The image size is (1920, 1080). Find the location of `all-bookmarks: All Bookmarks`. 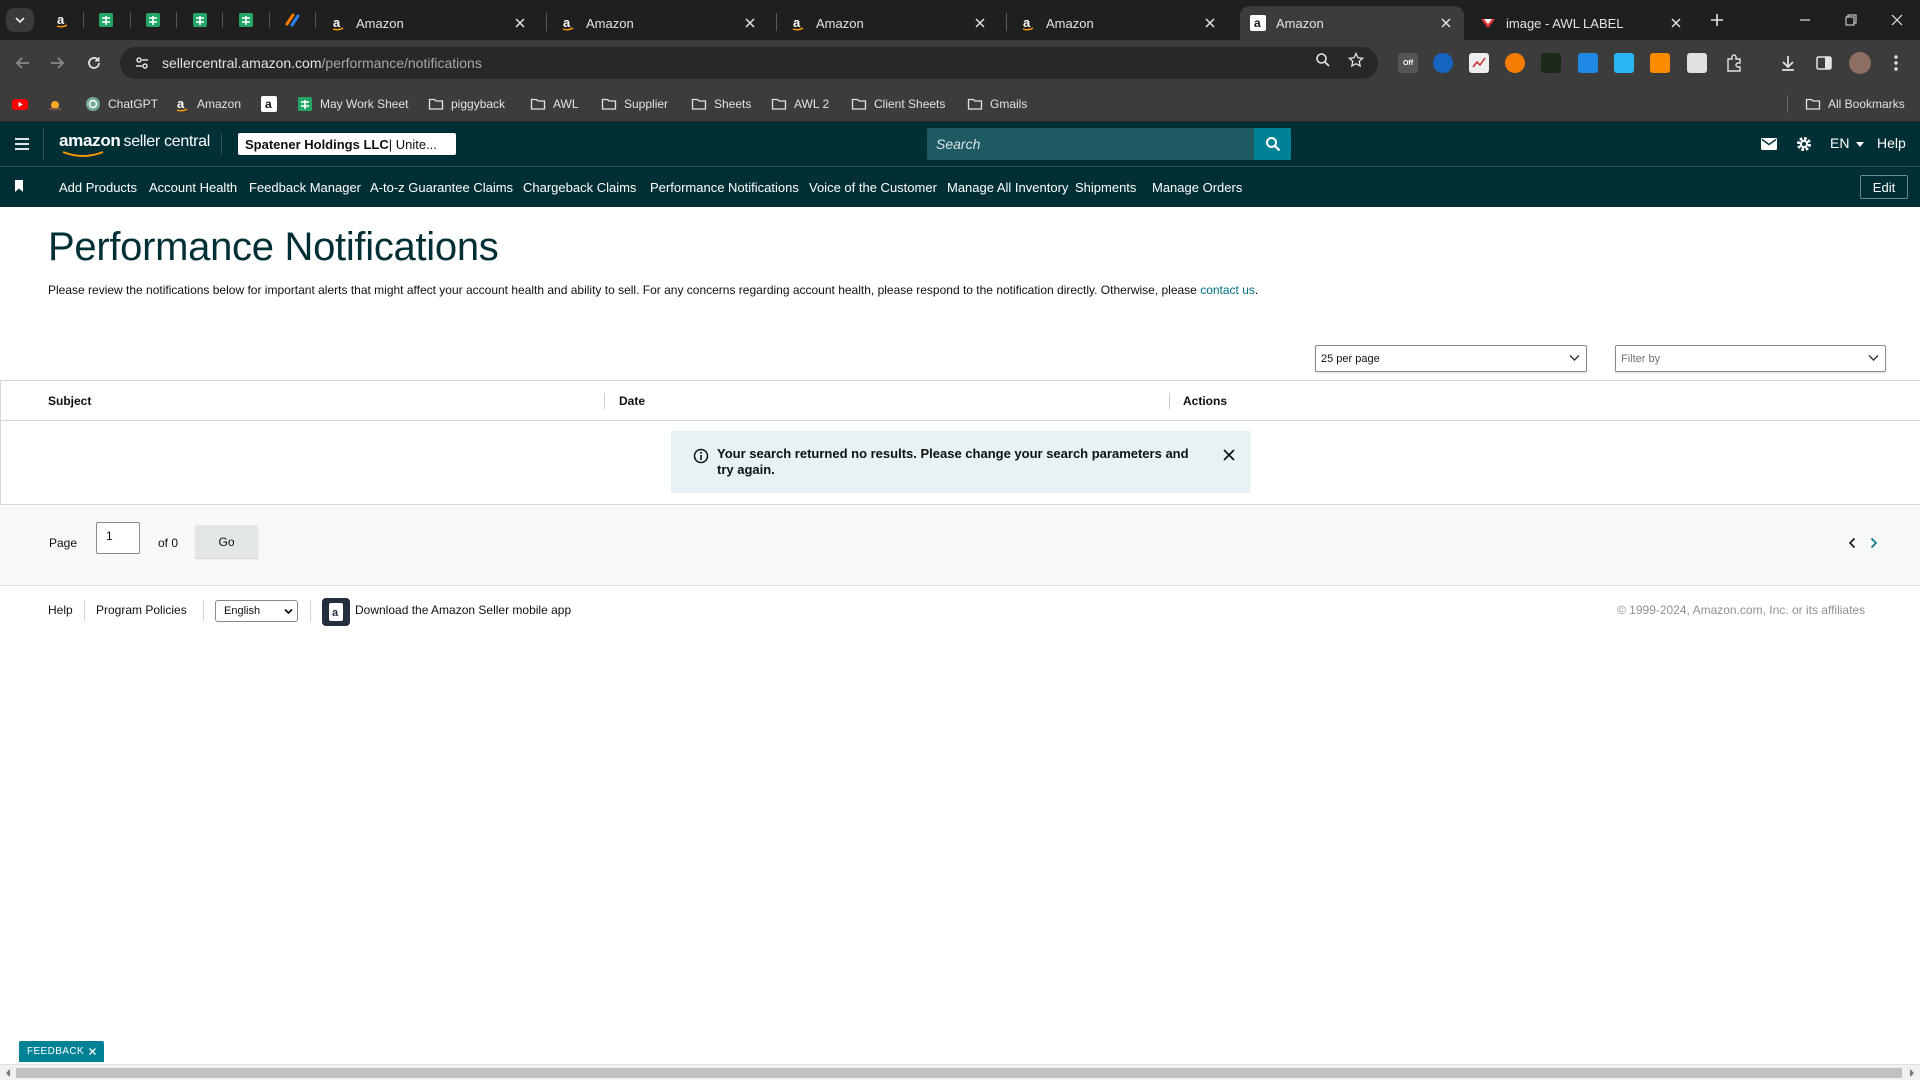

all-bookmarks: All Bookmarks is located at coordinates (1855, 104).